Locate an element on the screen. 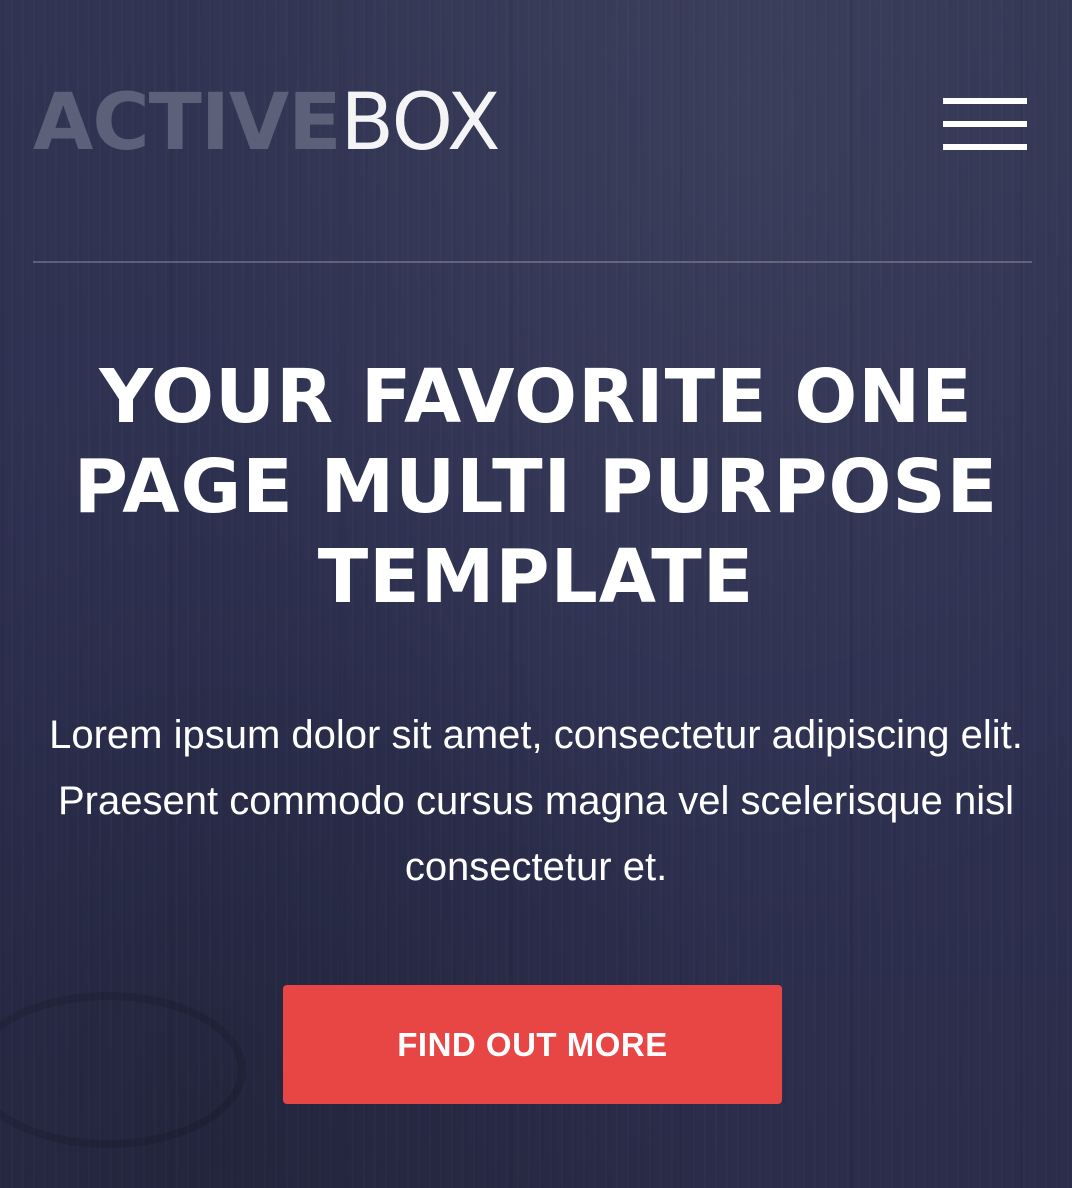  site-logo: ACTIVEBOX is located at coordinates (267, 123).